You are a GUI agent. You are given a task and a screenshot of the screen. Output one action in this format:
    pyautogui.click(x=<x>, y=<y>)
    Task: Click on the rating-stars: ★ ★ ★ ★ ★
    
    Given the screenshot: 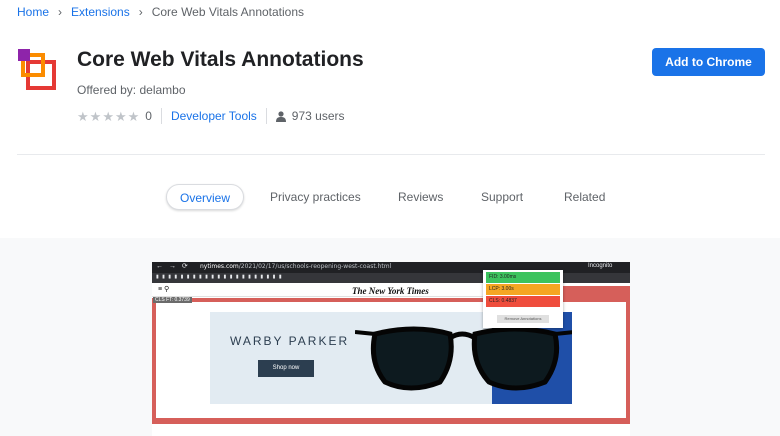 What is the action you would take?
    pyautogui.click(x=108, y=116)
    